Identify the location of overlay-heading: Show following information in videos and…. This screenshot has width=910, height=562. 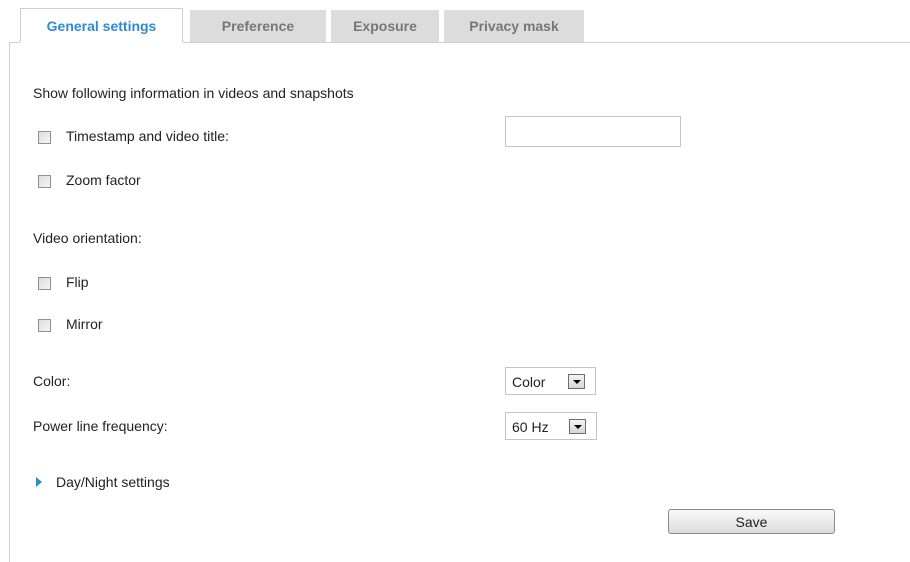
(193, 93).